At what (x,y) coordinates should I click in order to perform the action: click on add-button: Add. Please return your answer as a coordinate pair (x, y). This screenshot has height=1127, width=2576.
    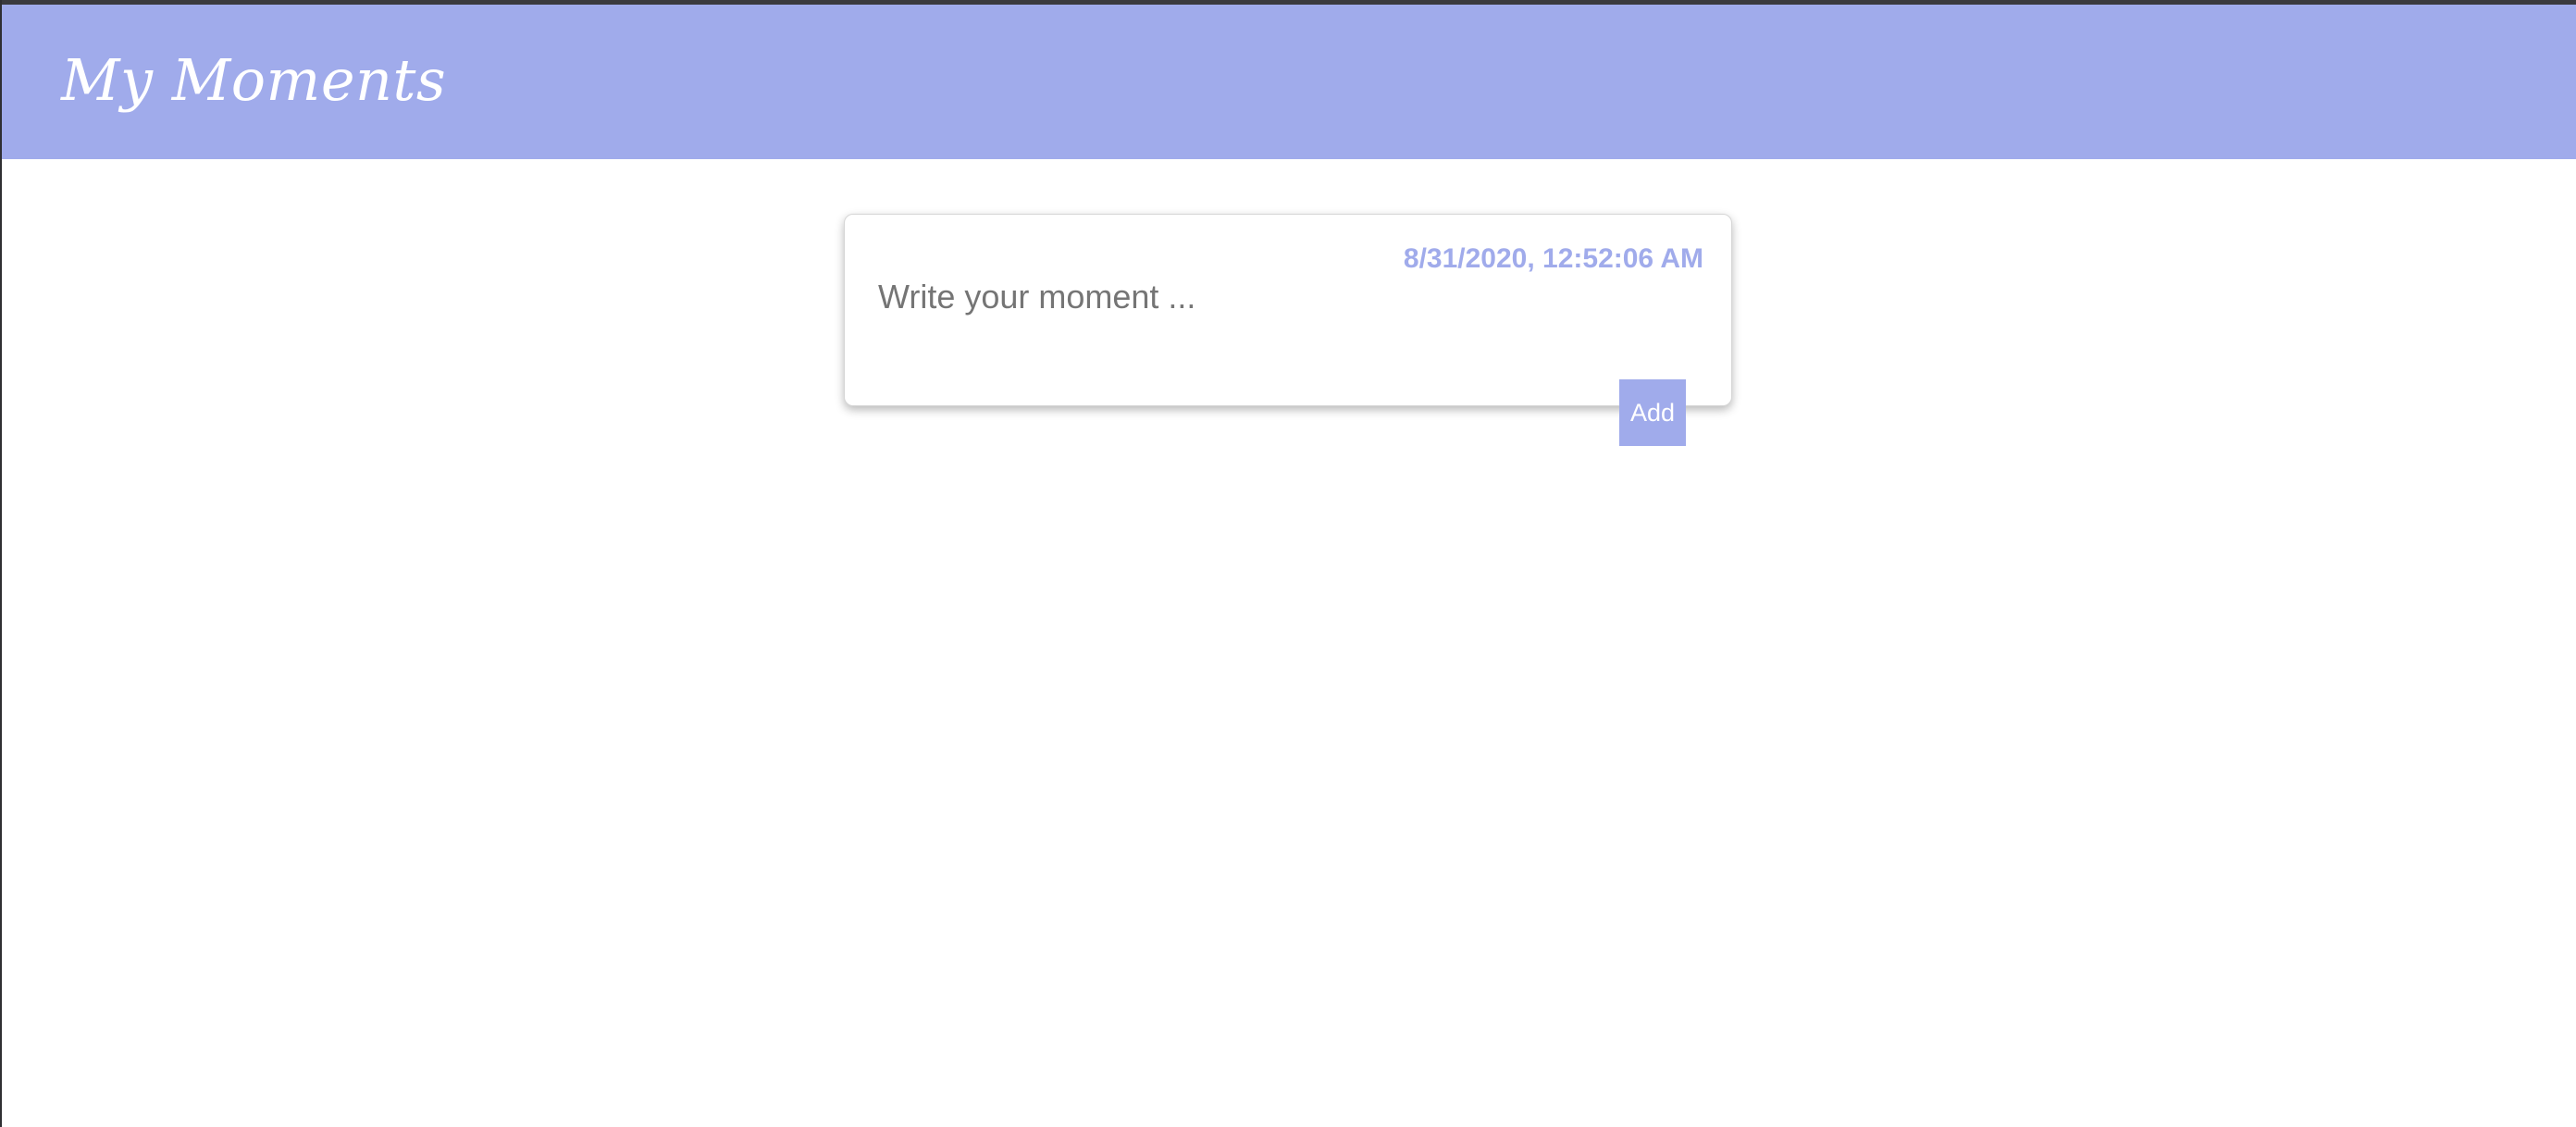
    Looking at the image, I should click on (1652, 413).